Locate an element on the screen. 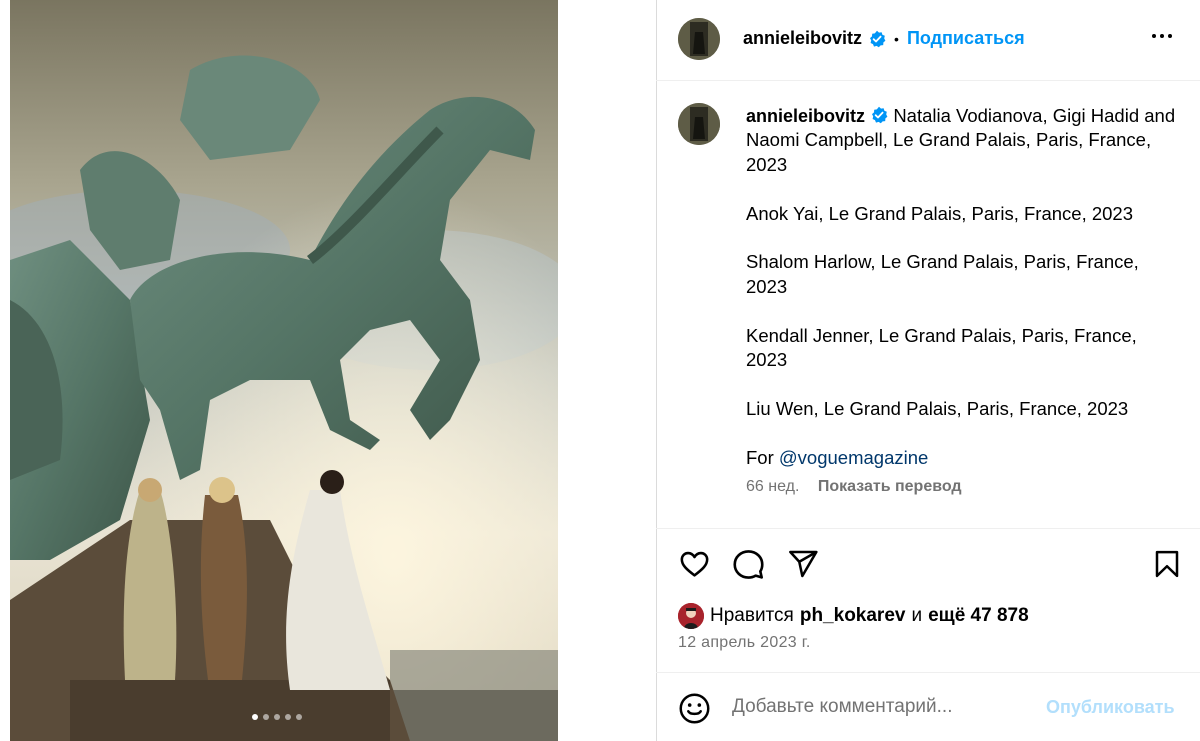 Image resolution: width=1200 pixels, height=741 pixels. mention-link: @voguemagazine is located at coordinates (853, 457).